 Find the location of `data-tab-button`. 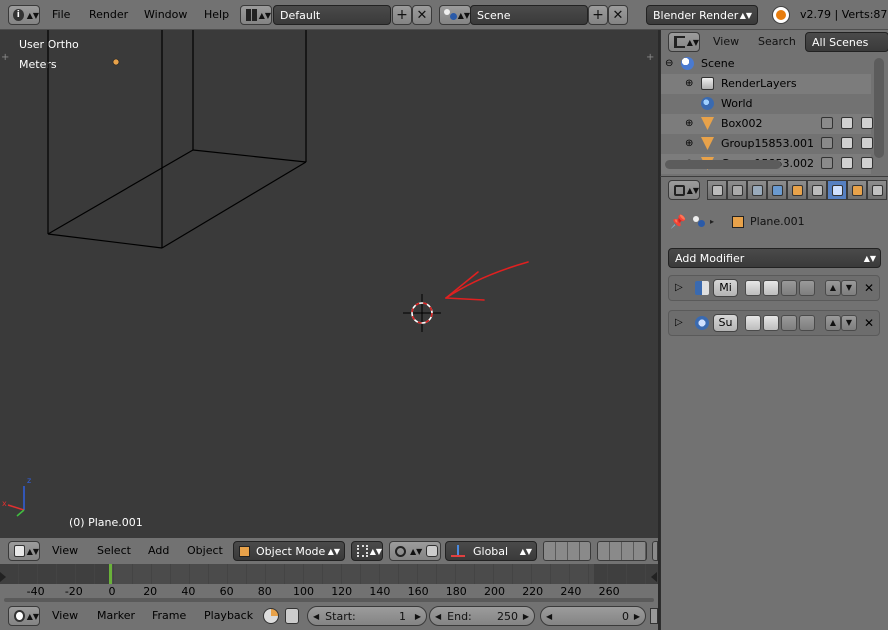

data-tab-button is located at coordinates (857, 190).